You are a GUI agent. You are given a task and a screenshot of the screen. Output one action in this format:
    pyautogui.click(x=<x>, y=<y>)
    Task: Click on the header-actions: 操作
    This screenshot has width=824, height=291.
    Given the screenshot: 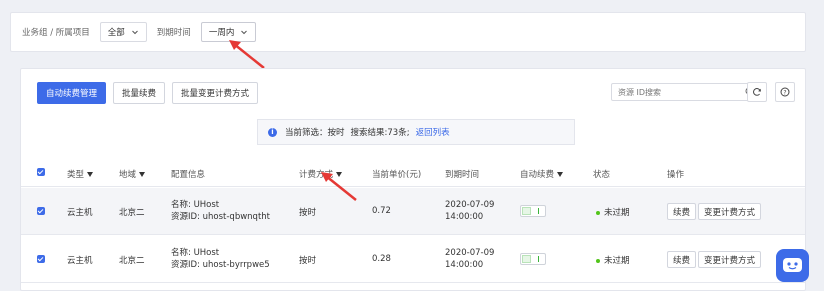 What is the action you would take?
    pyautogui.click(x=676, y=175)
    